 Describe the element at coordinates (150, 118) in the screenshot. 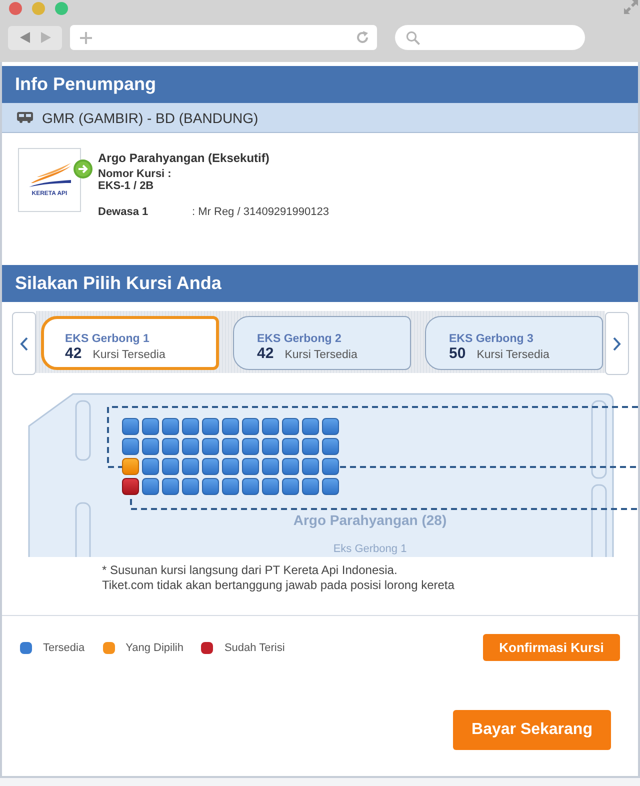

I see `route-text: GMR (GAMBIR) - BD (BANDUNG)` at that location.